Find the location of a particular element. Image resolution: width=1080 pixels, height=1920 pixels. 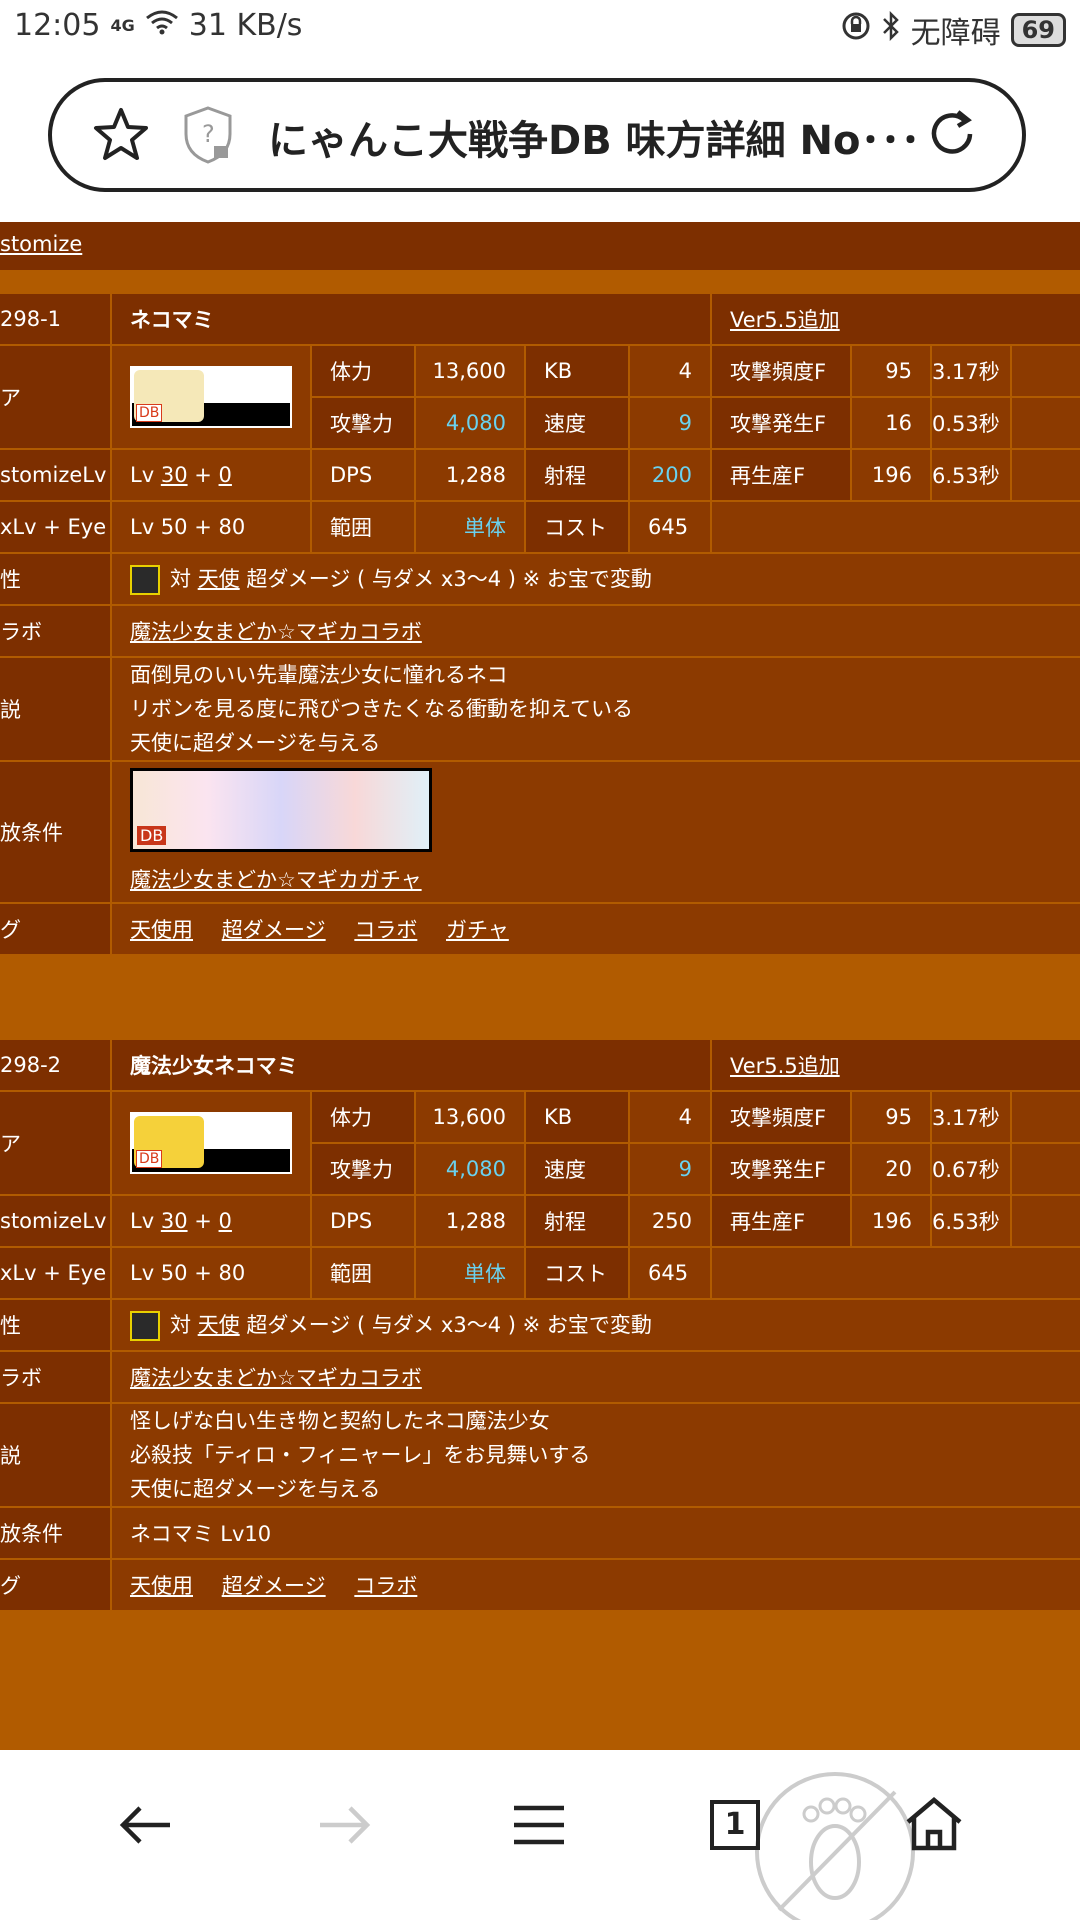

atk-value: 4,080 is located at coordinates (470, 423).